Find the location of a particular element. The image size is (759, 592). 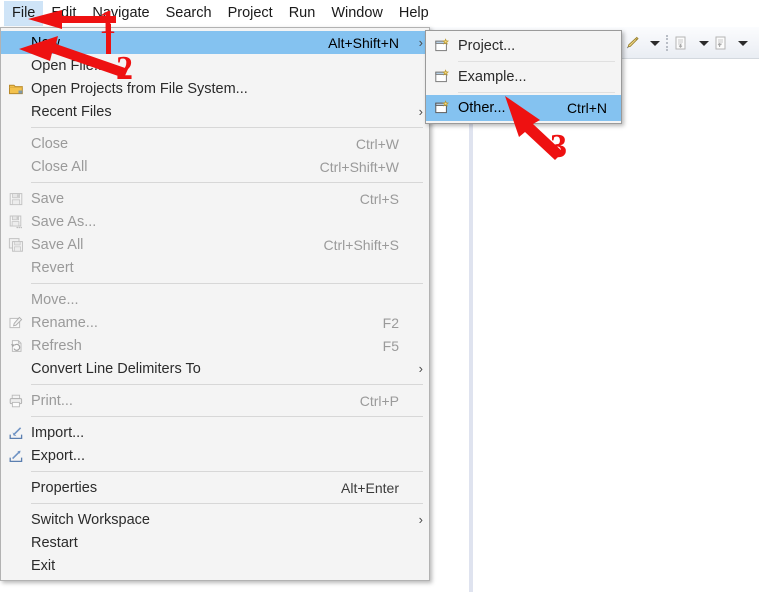

menu-item-accelerator: Alt+Shift+N is located at coordinates (363, 42).